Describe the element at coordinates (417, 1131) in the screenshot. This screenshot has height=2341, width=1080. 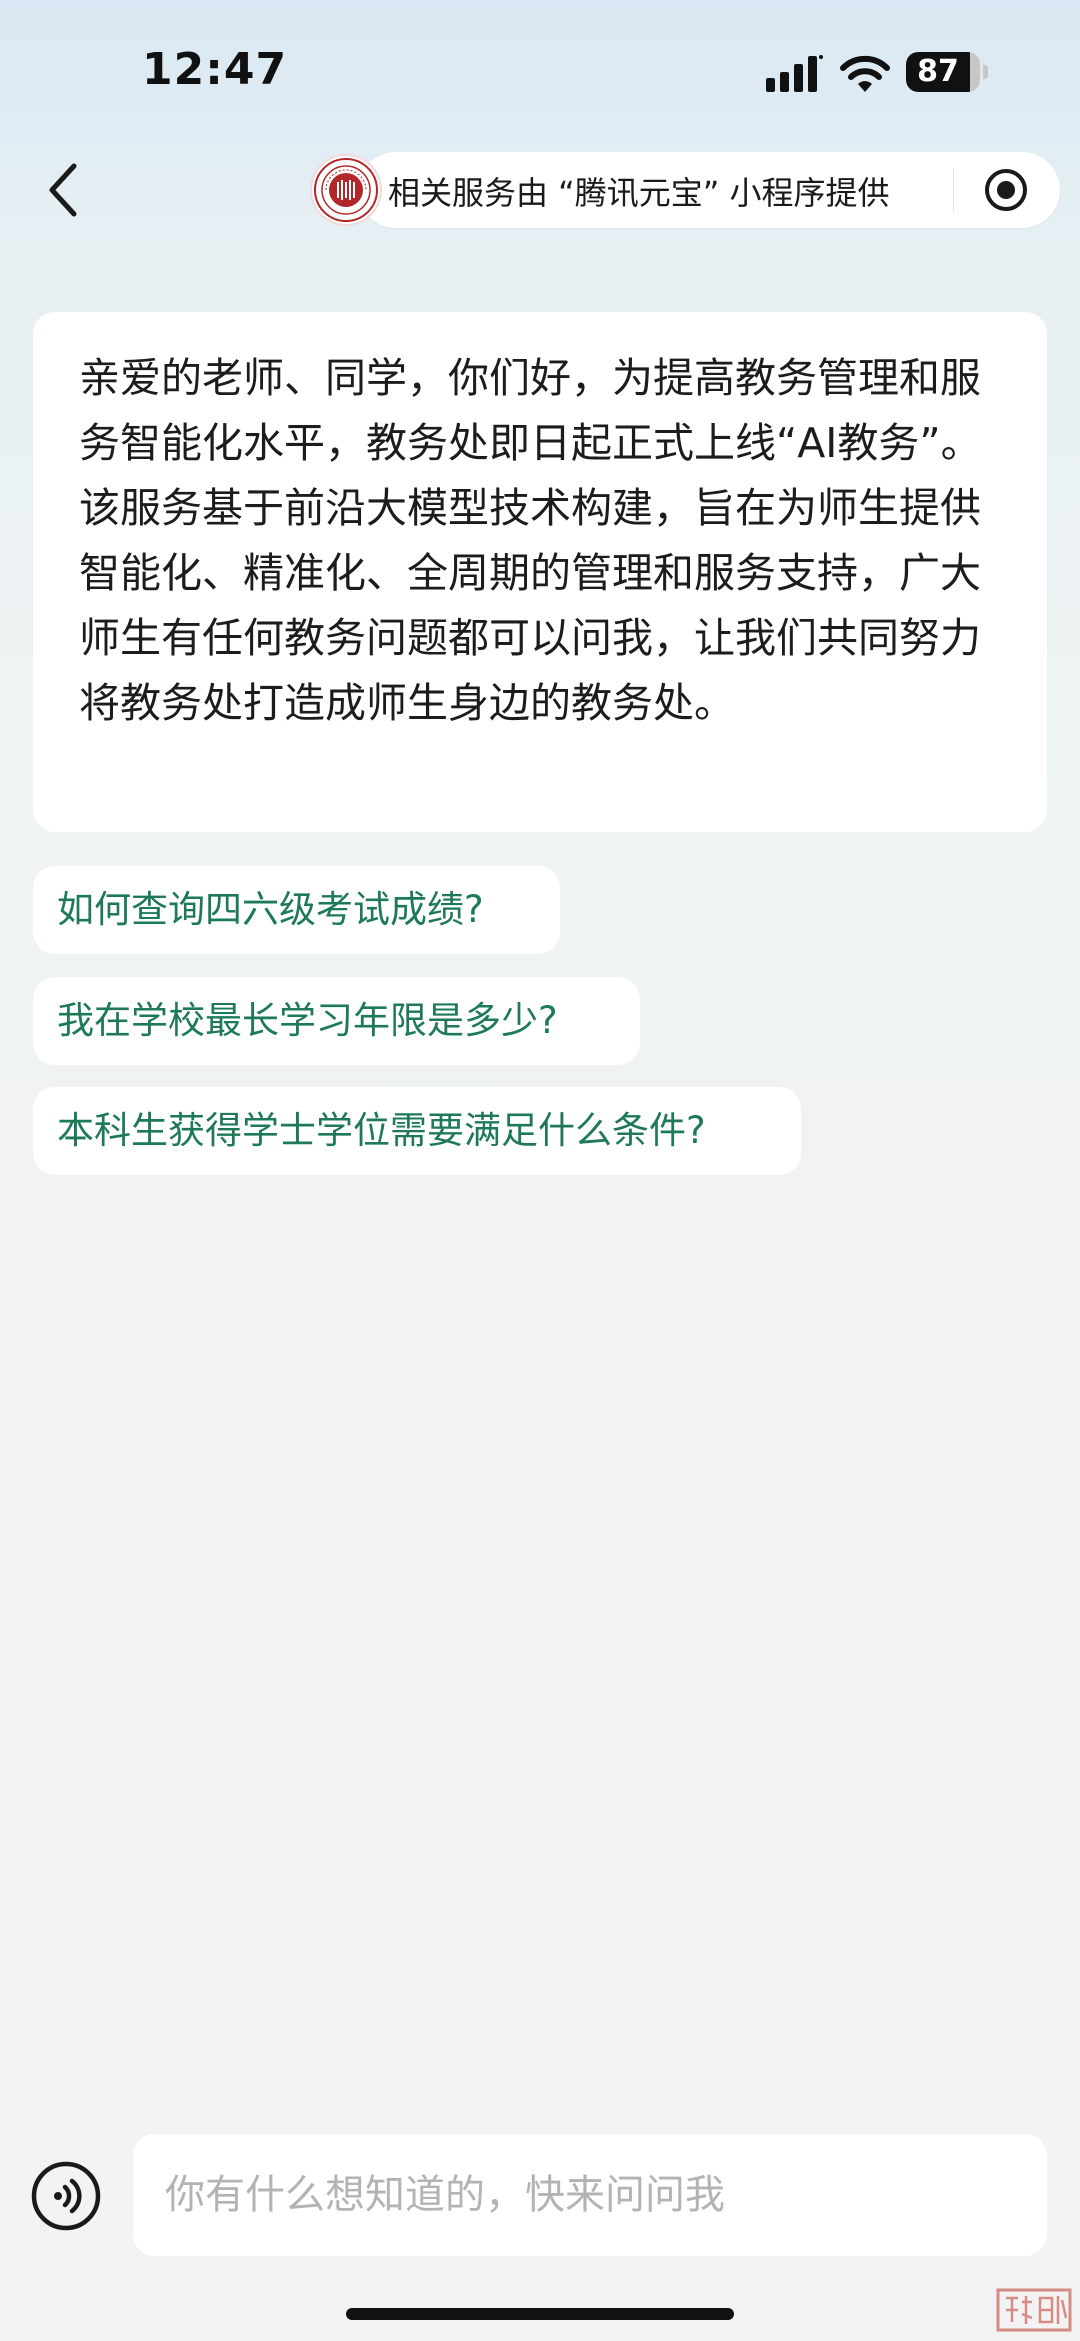
I see `suggestion-chip: 本科生获得学士学位需要满足什么条件?` at that location.